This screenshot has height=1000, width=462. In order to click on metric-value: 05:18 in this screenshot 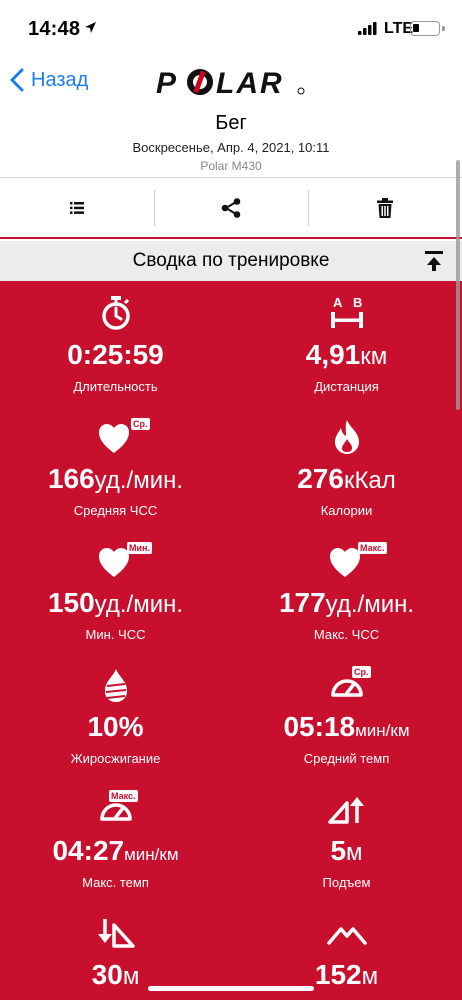, I will do `click(319, 726)`.